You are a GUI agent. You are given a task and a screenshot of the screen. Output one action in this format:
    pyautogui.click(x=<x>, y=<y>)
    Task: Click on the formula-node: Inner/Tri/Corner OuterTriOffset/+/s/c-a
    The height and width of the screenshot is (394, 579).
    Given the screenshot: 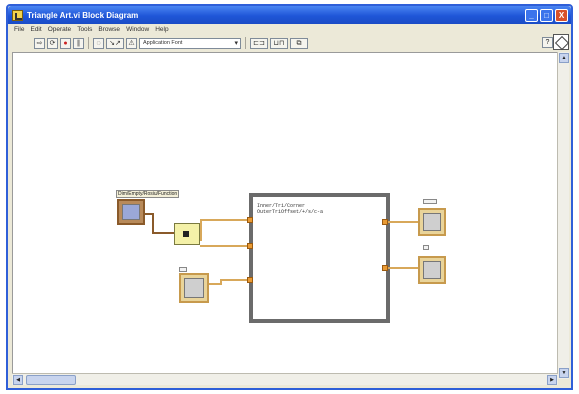 What is the action you would take?
    pyautogui.click(x=319, y=258)
    